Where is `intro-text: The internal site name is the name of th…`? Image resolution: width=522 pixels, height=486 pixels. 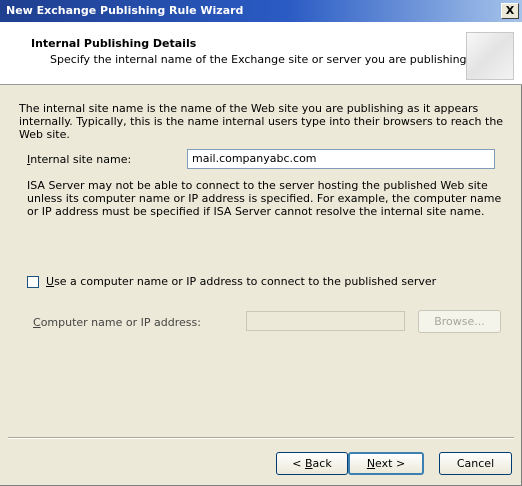
intro-text: The internal site name is the name of th… is located at coordinates (261, 121).